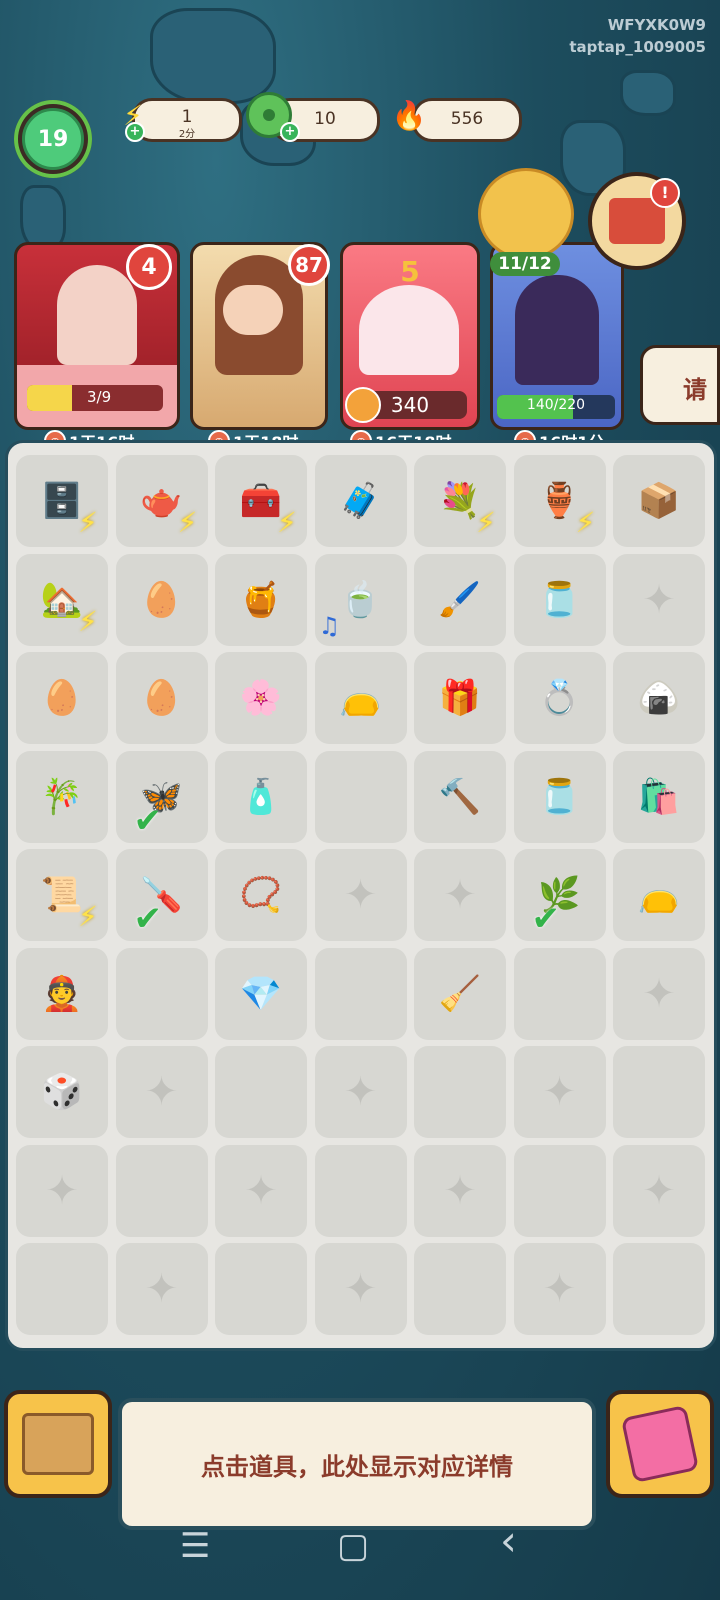  What do you see at coordinates (680, 385) in the screenshot?
I see `side-request-button: 请` at bounding box center [680, 385].